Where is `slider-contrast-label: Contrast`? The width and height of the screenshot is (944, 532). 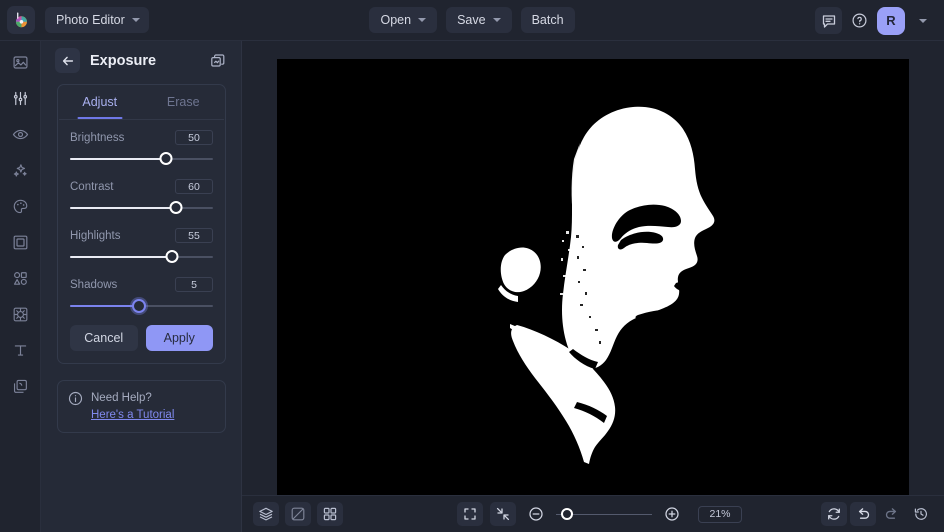 slider-contrast-label: Contrast is located at coordinates (92, 186).